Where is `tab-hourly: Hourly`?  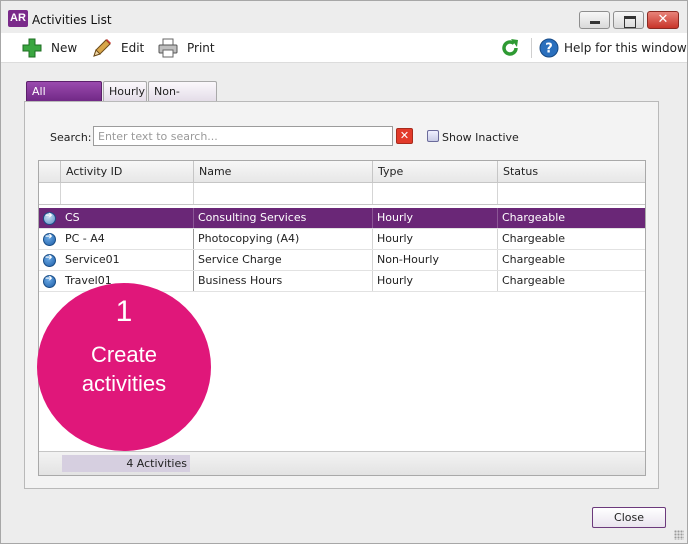 tab-hourly: Hourly is located at coordinates (125, 91).